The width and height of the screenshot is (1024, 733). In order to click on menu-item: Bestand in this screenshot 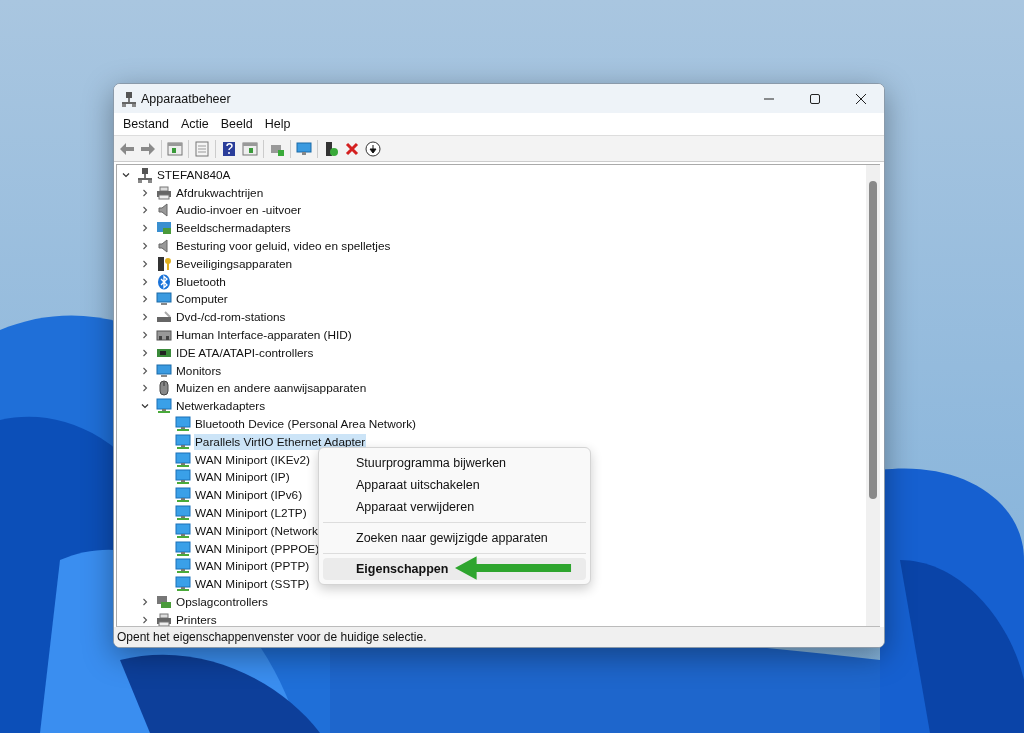, I will do `click(146, 124)`.